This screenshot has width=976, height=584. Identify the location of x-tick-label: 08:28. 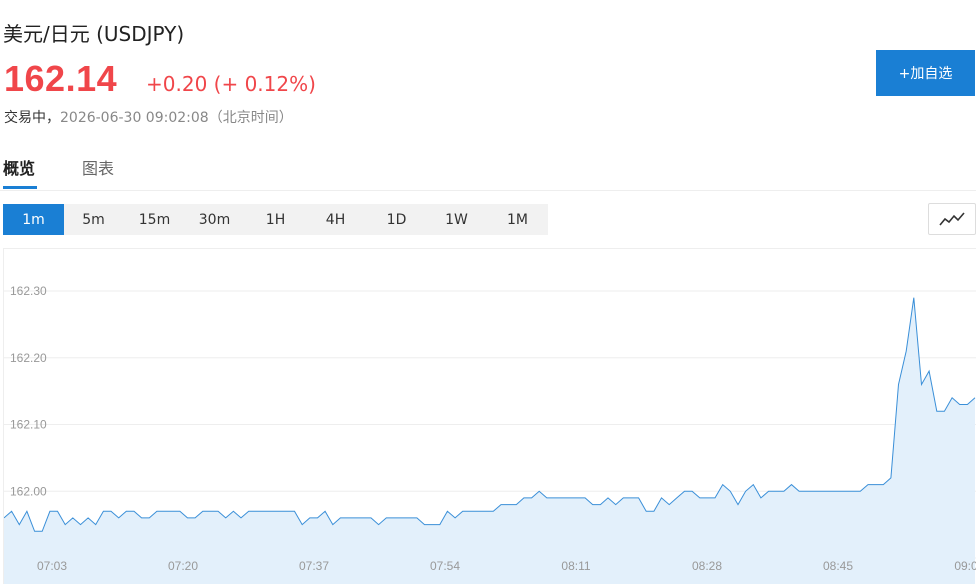
(707, 566).